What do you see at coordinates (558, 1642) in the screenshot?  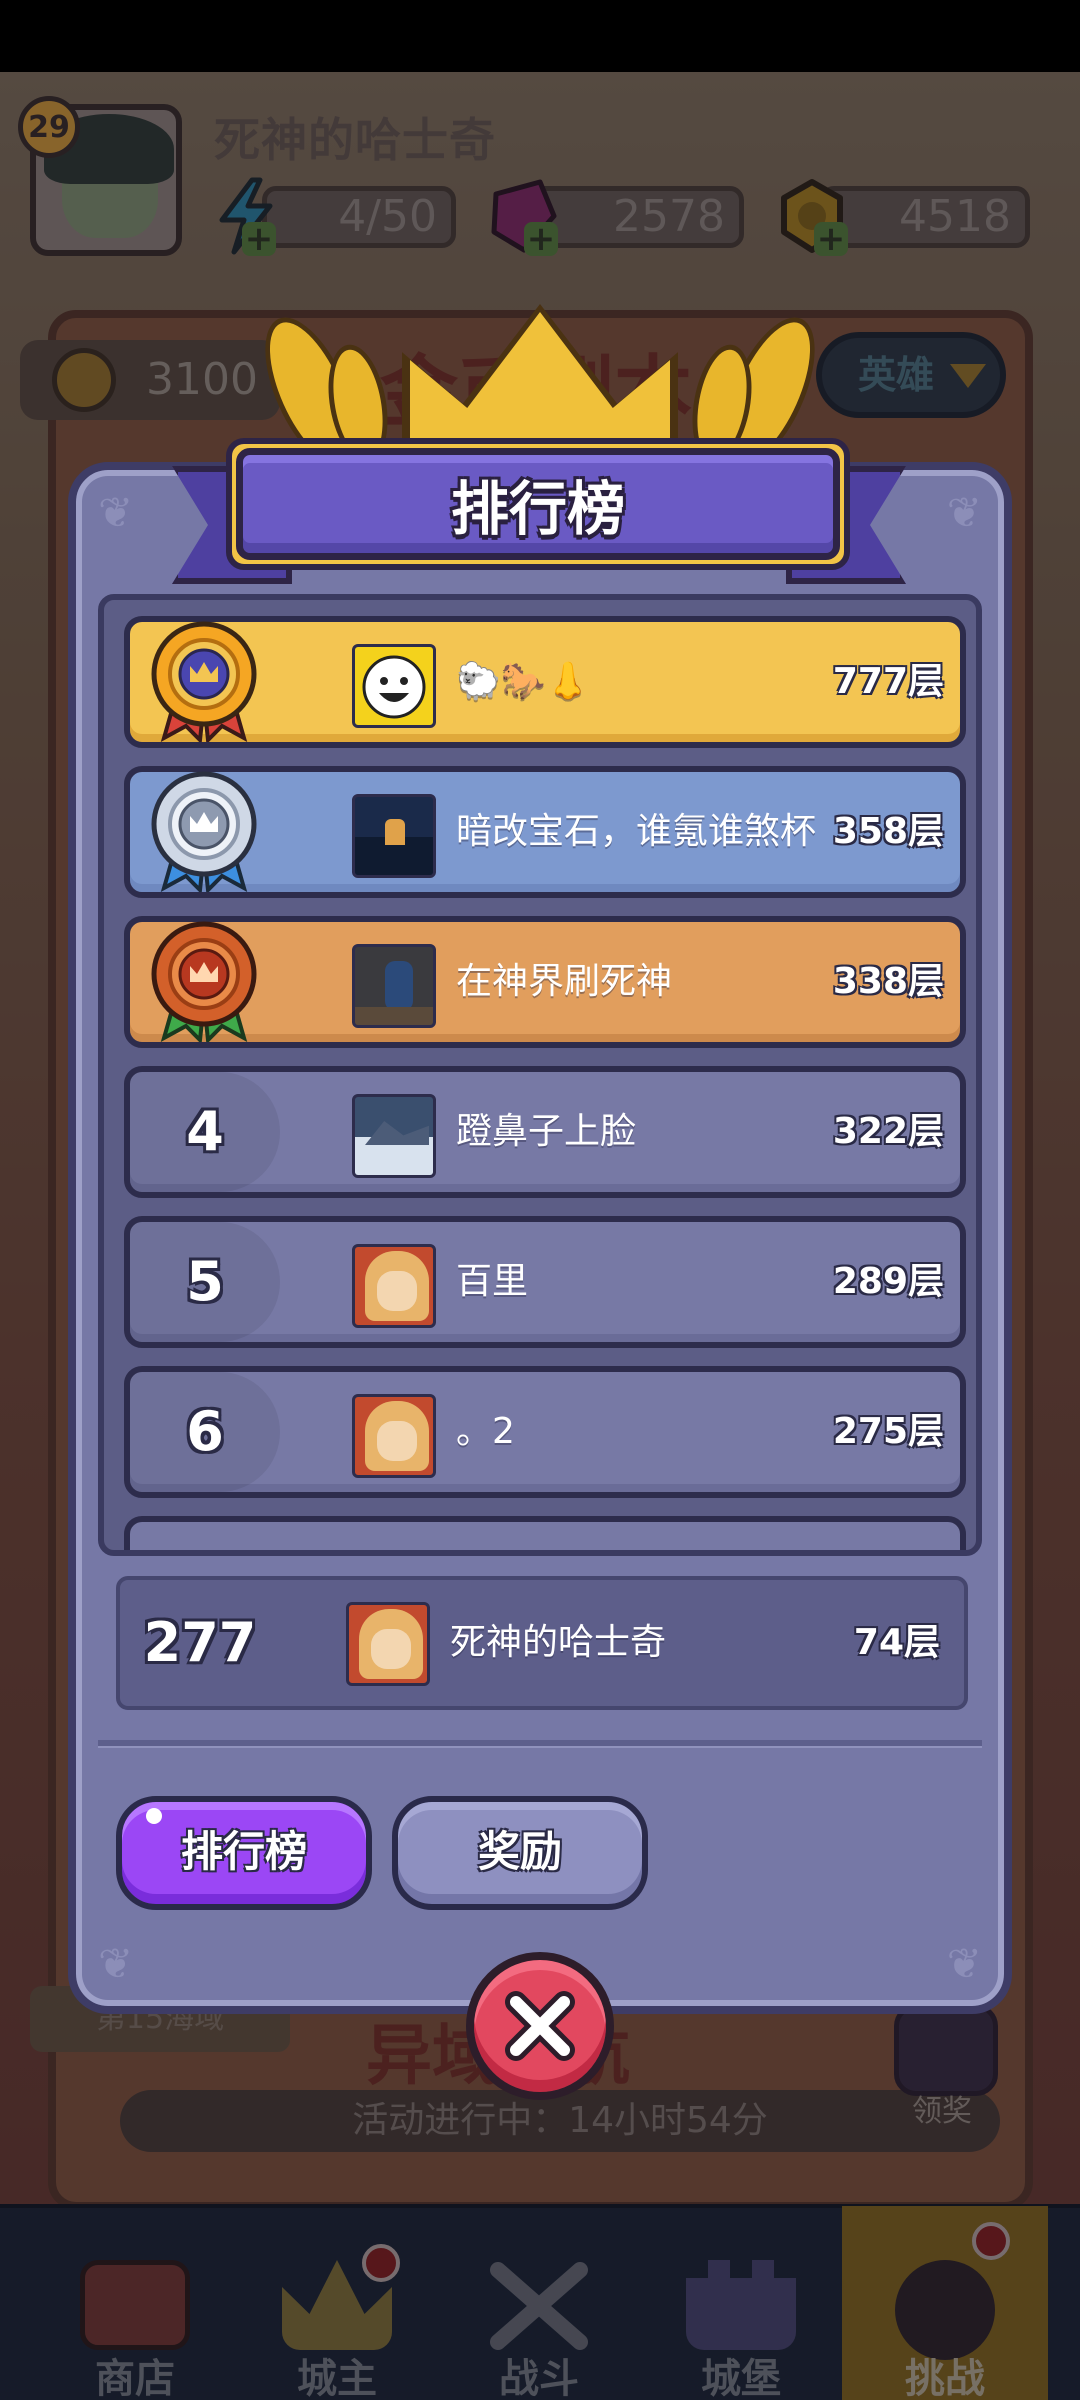 I see `own-player-name: 死神的哈士奇` at bounding box center [558, 1642].